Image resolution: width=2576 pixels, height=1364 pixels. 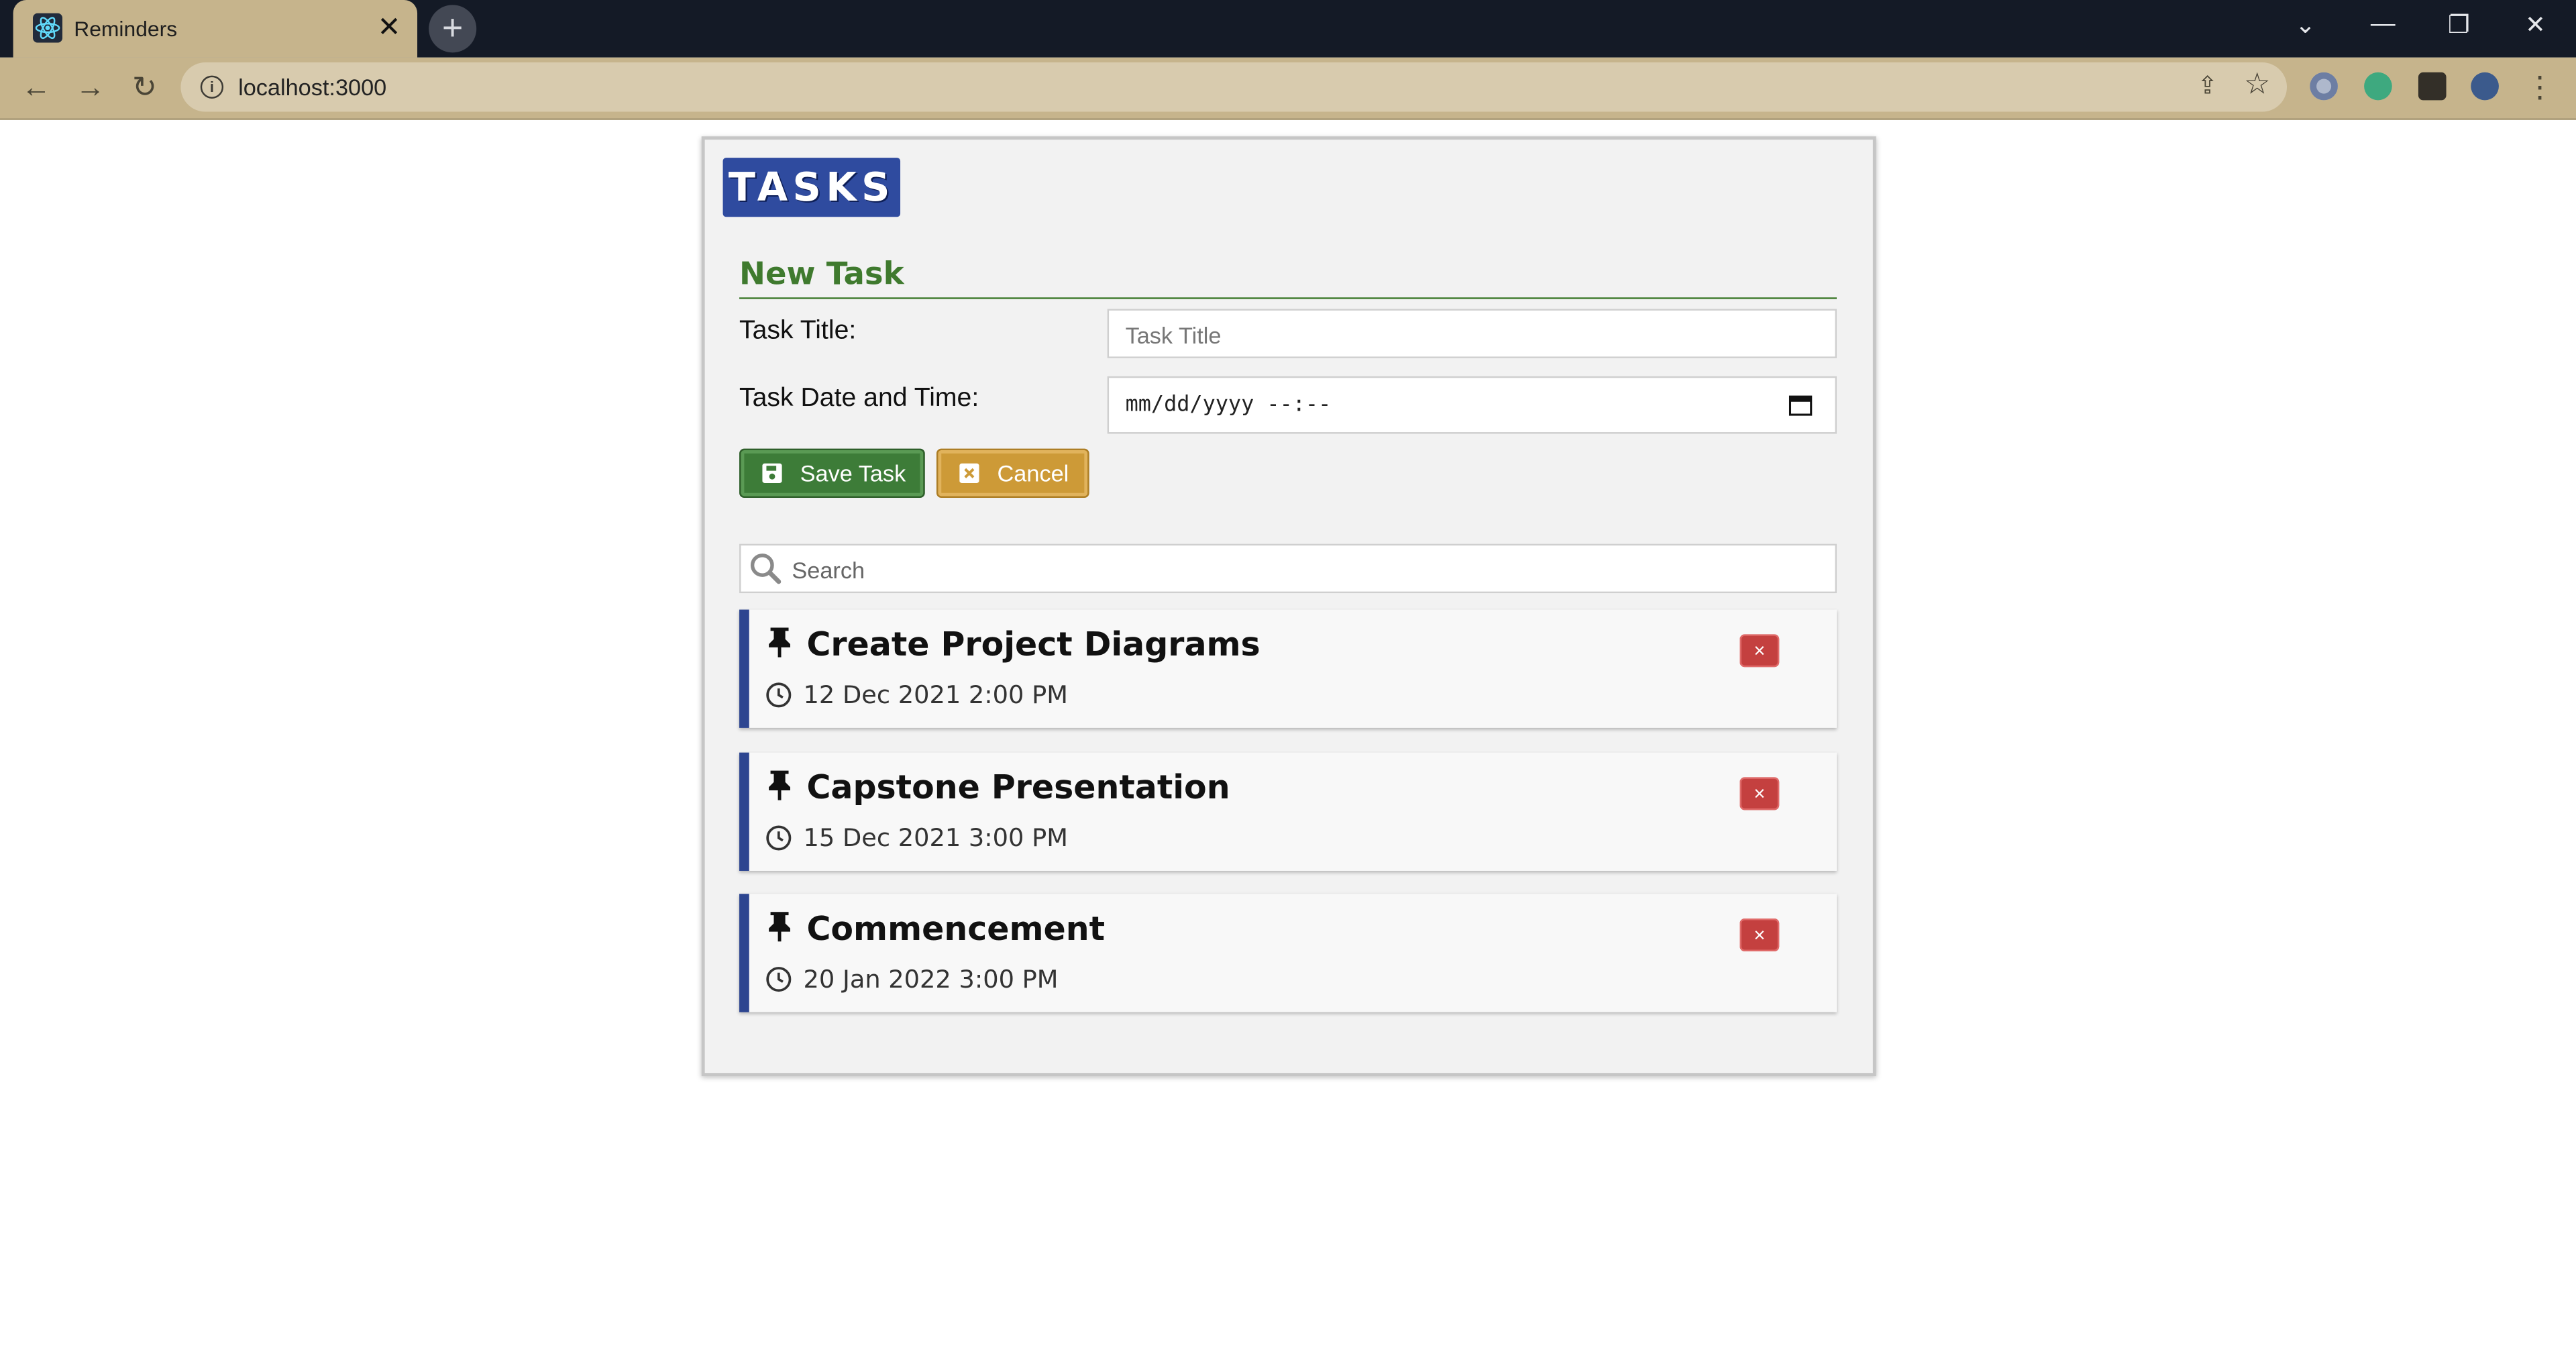 What do you see at coordinates (126, 29) in the screenshot?
I see `tab-title: Reminders` at bounding box center [126, 29].